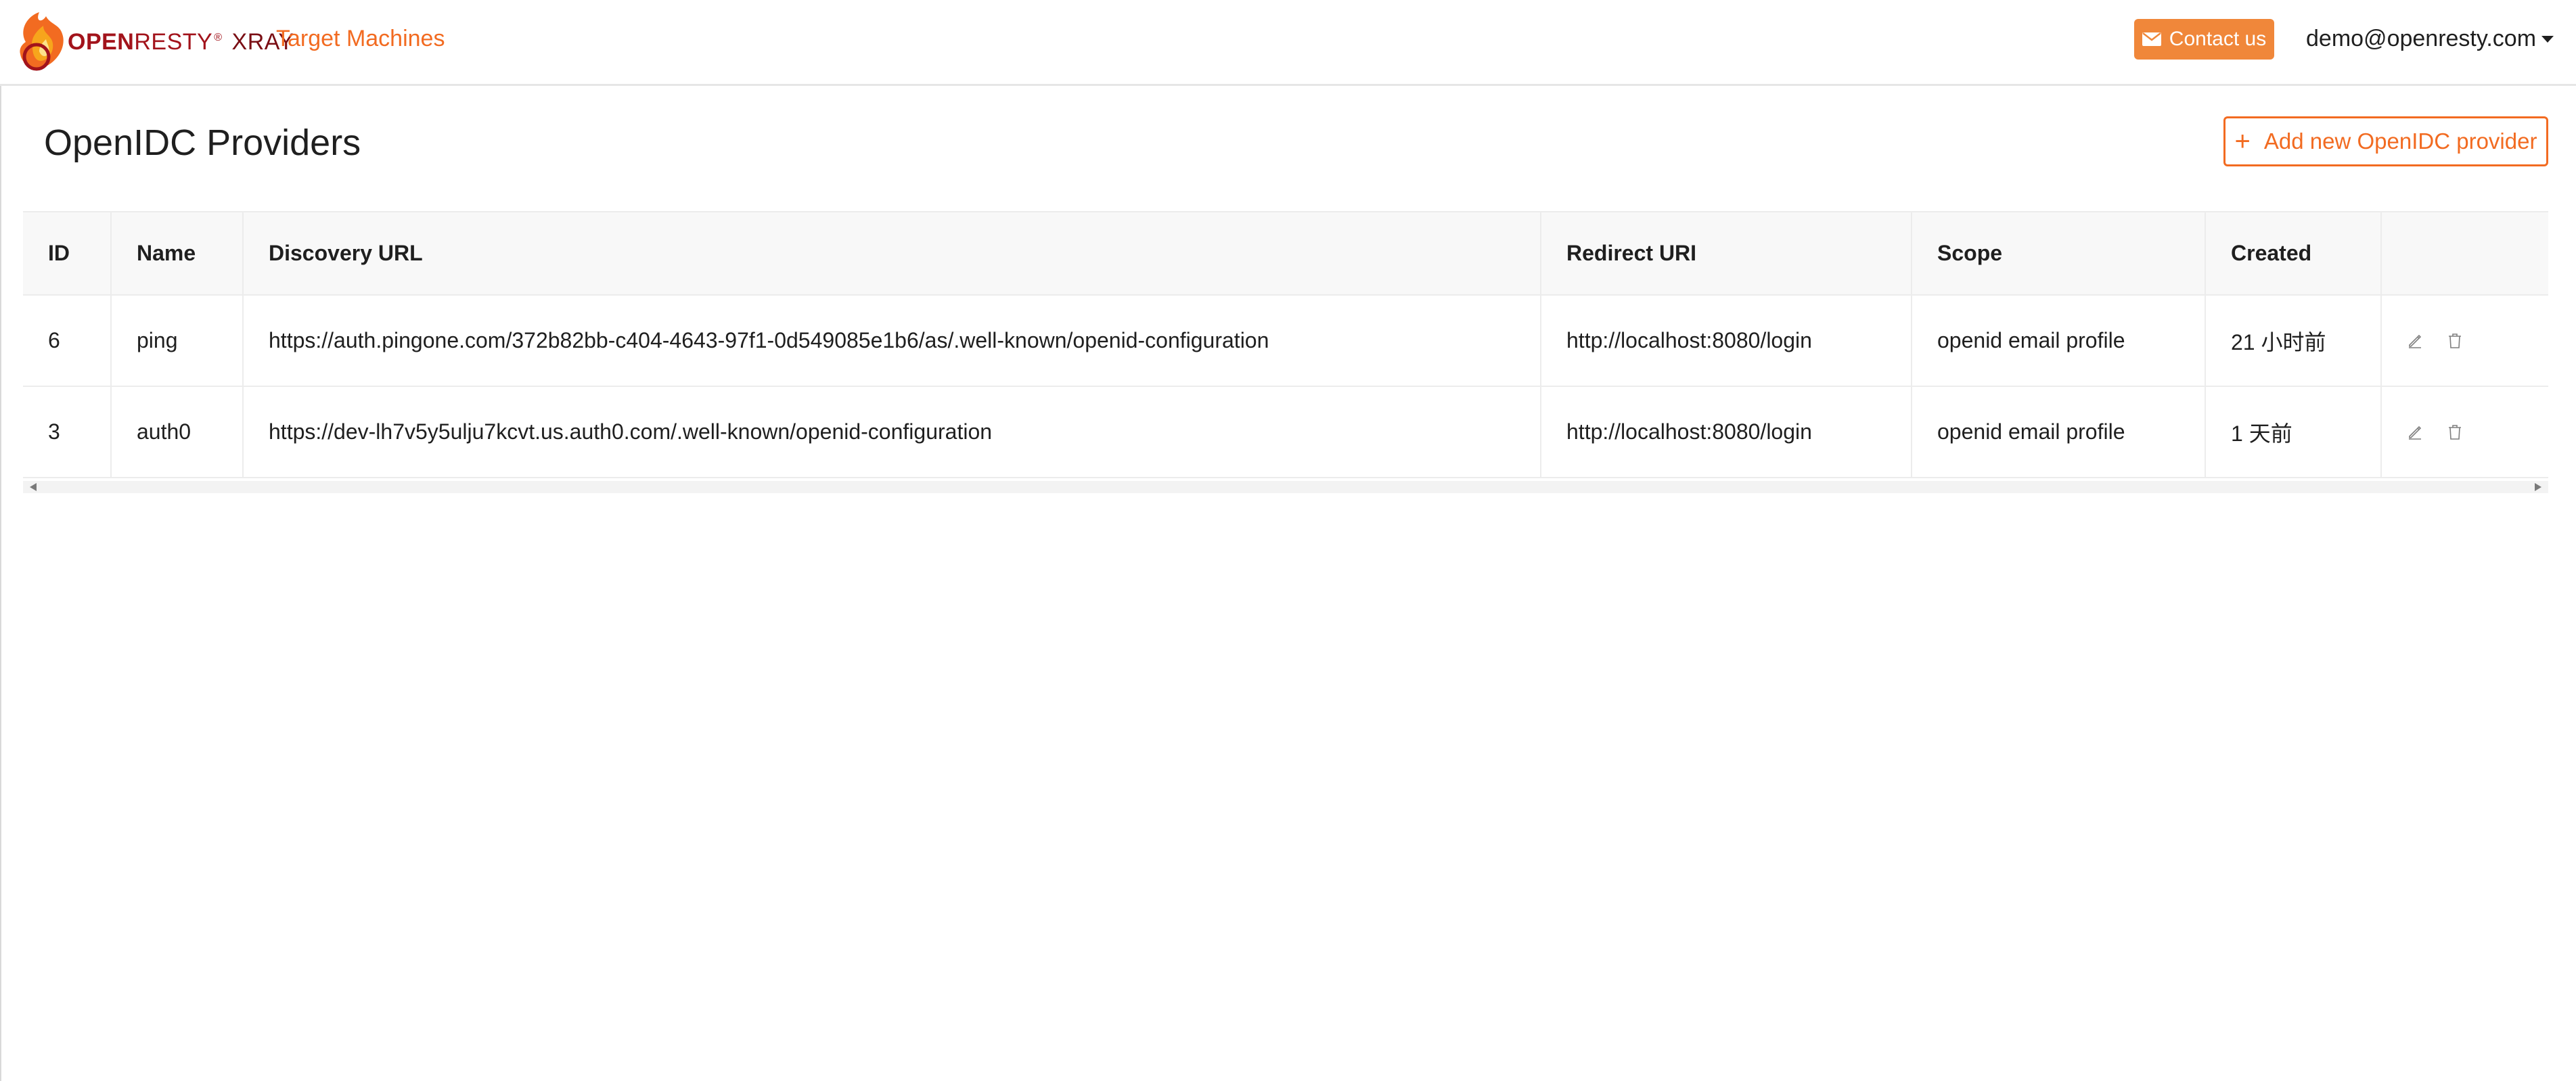 The image size is (2576, 1081). Describe the element at coordinates (177, 254) in the screenshot. I see `column-header-name: Name` at that location.